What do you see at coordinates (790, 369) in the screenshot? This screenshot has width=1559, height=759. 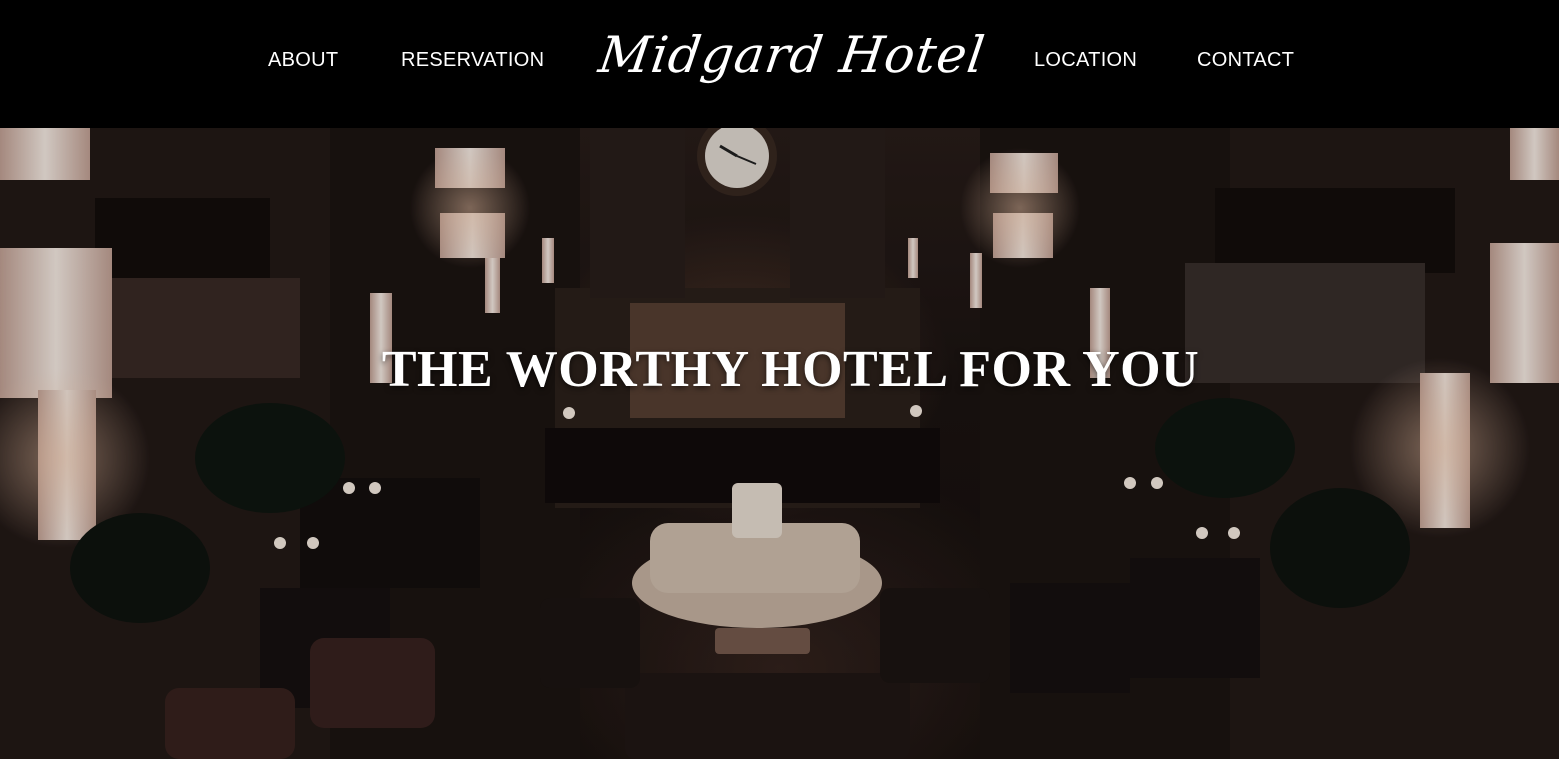 I see `hero-title: THE WORTHY HOTEL FOR YOU` at bounding box center [790, 369].